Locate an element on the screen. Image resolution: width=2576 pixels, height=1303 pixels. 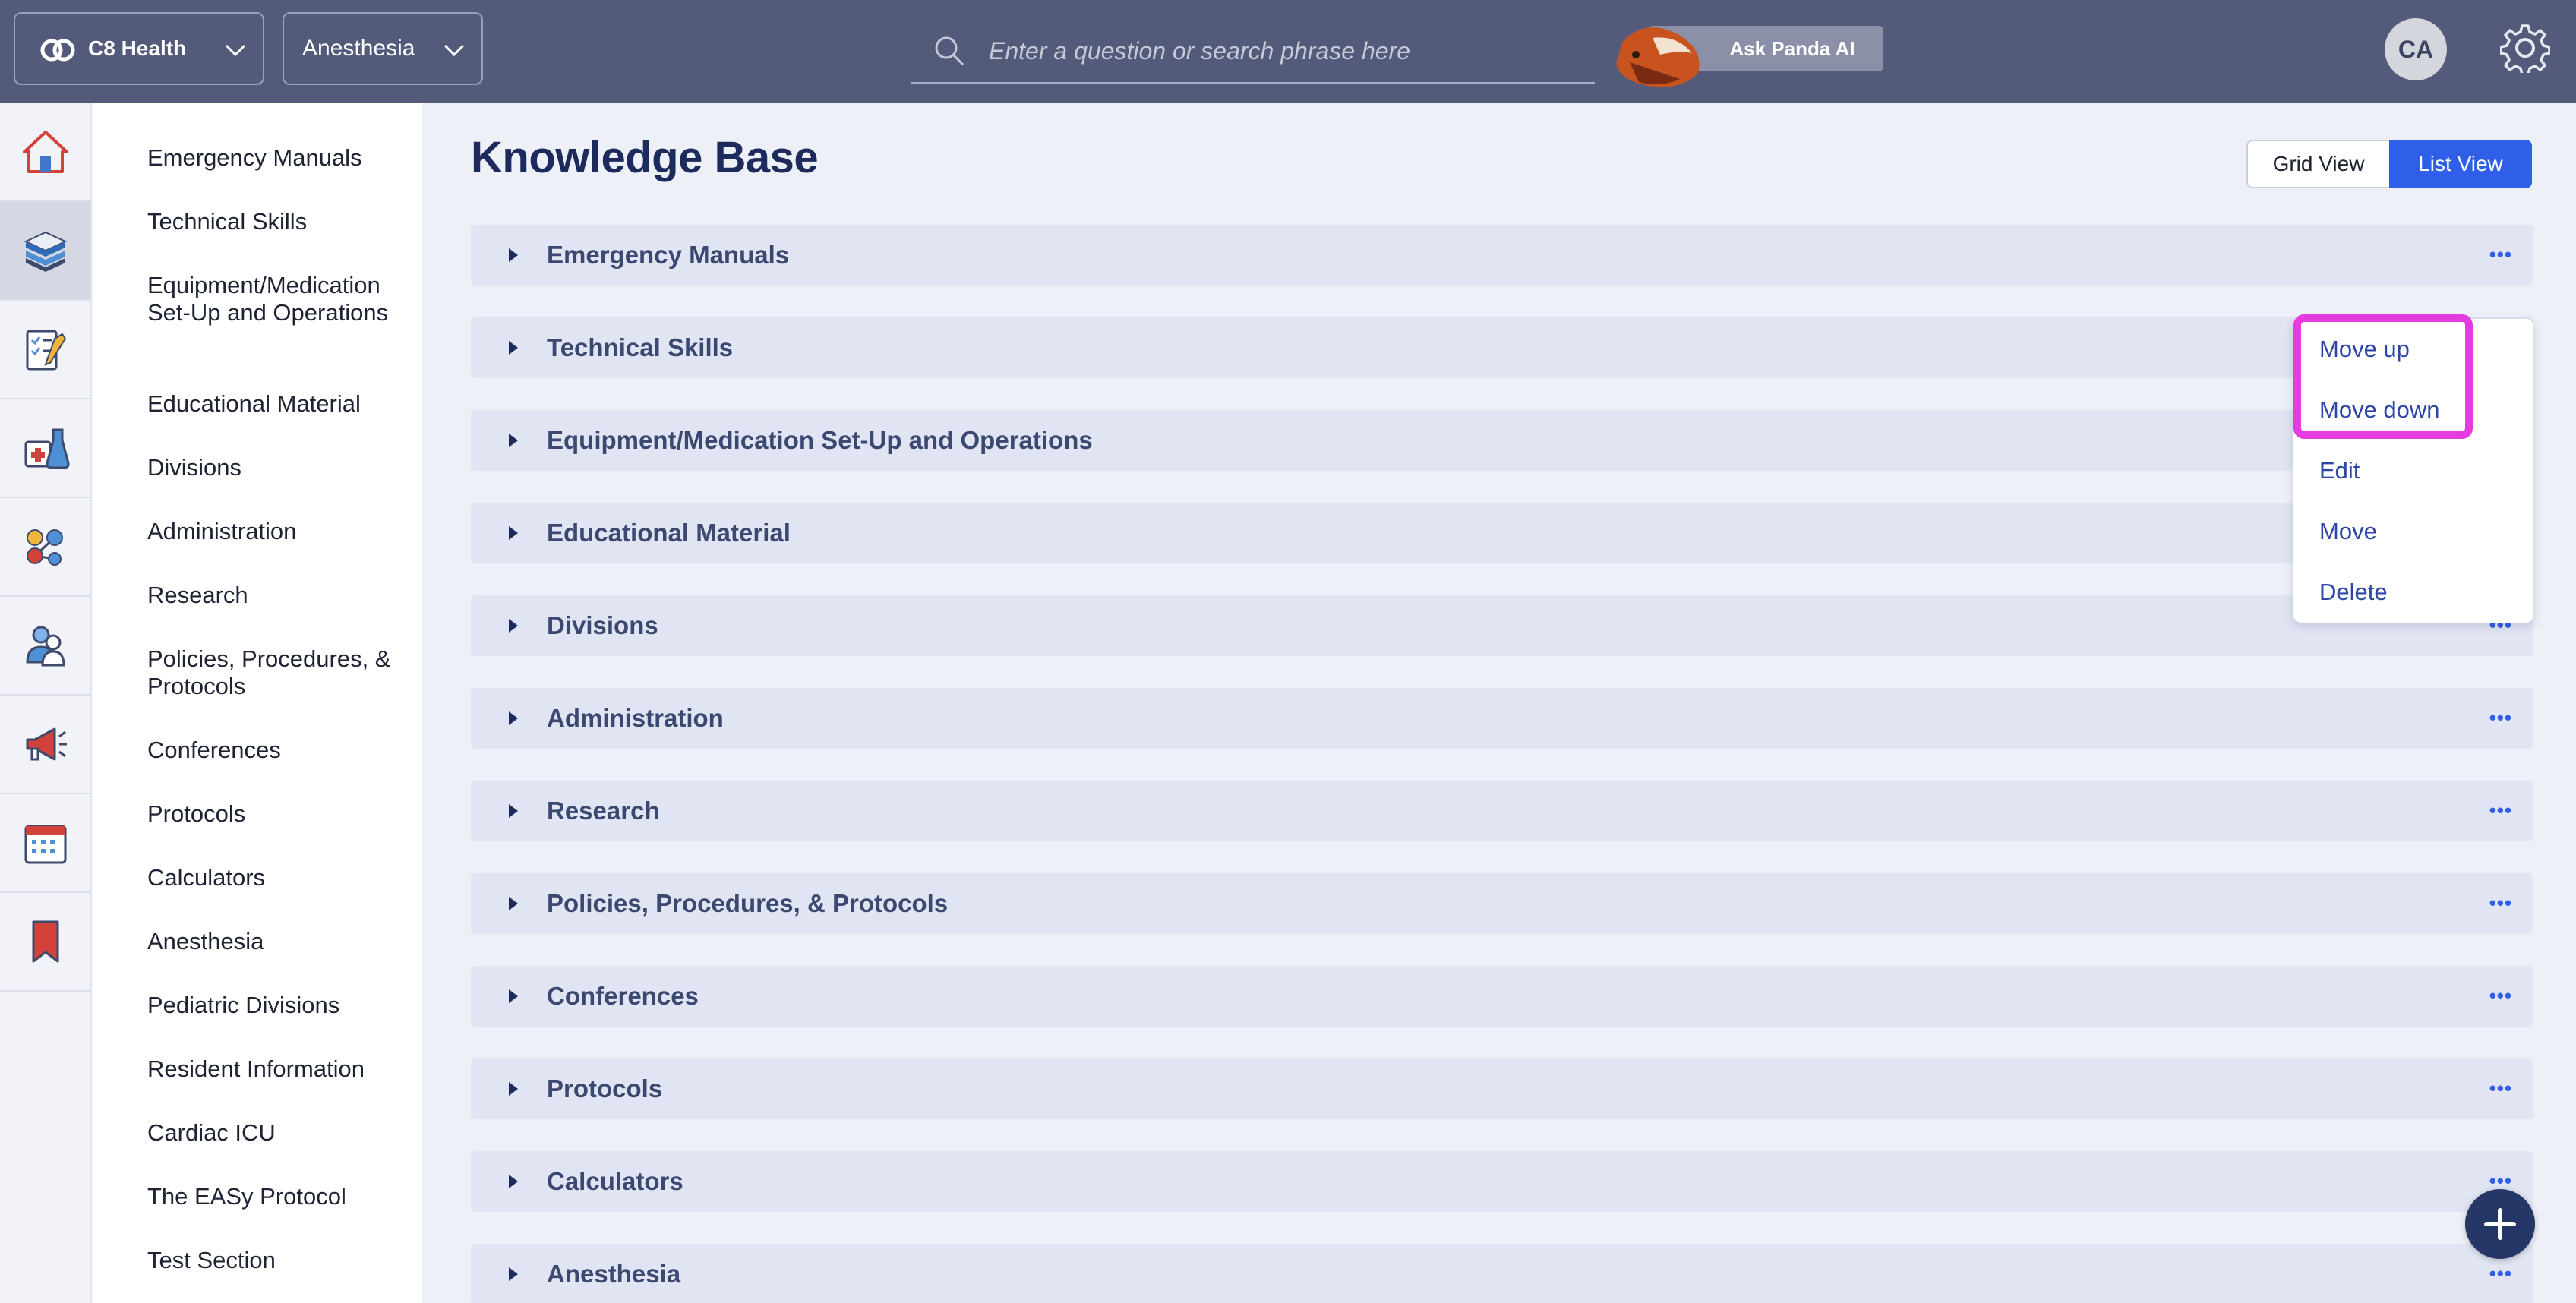
section-row-protocols: Protocols ••• is located at coordinates (1502, 1088).